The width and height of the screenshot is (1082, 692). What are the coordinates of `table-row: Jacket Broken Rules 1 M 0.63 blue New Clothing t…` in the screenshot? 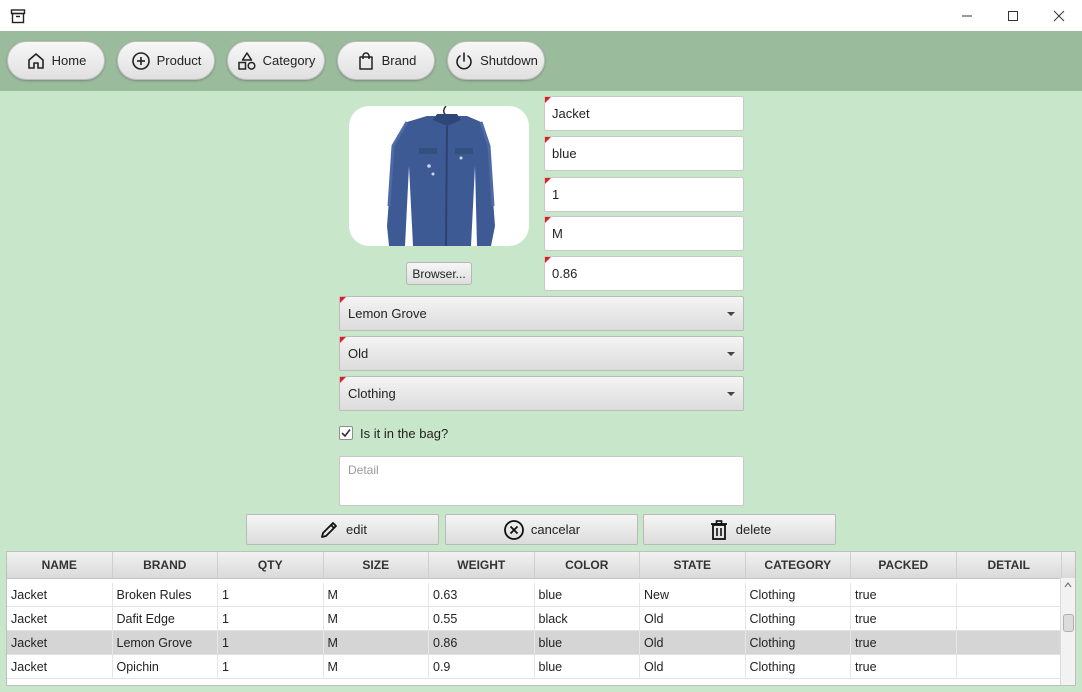 It's located at (534, 595).